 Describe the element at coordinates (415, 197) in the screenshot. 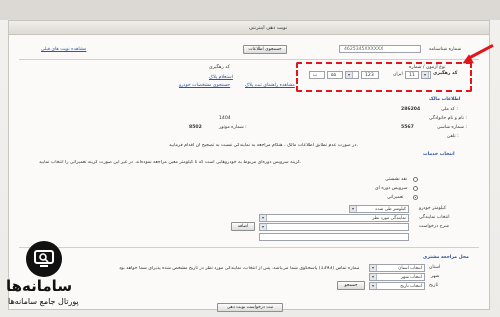

I see `radio-repair` at that location.